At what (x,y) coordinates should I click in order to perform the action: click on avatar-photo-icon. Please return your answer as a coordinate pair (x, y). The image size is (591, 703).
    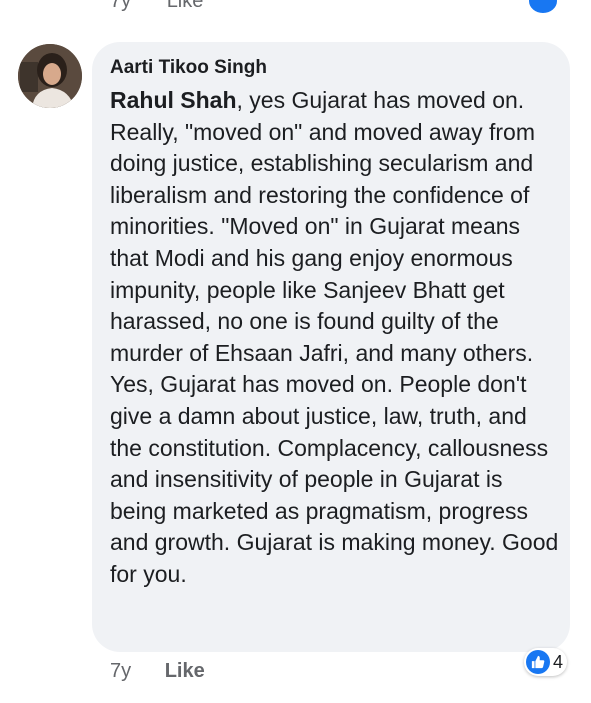
    Looking at the image, I should click on (50, 76).